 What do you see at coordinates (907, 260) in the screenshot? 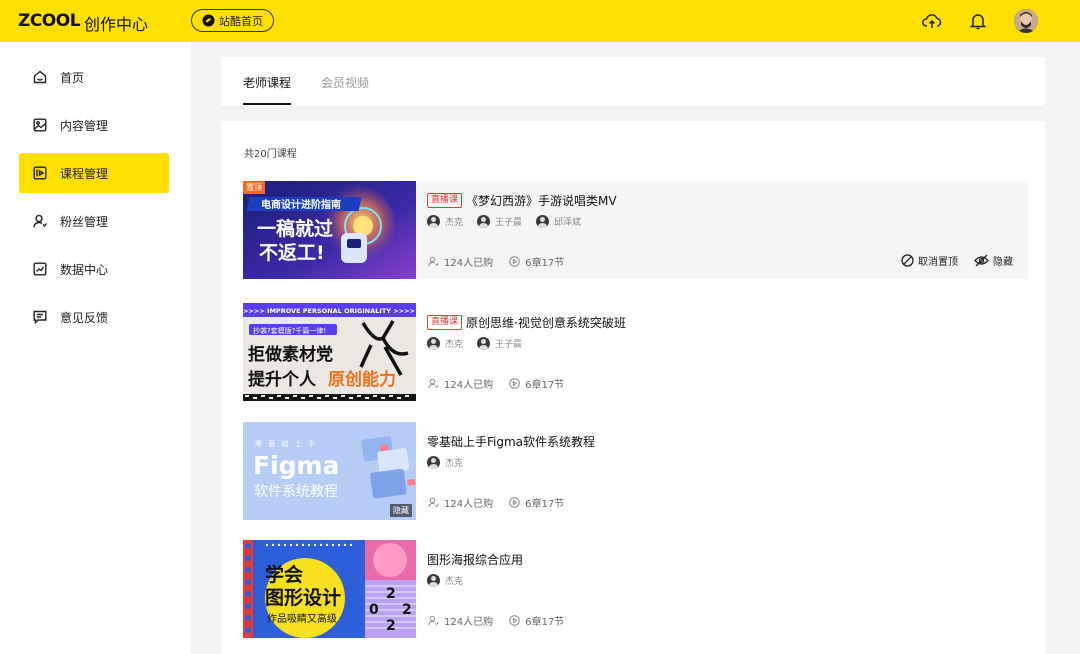
I see `ban-icon` at bounding box center [907, 260].